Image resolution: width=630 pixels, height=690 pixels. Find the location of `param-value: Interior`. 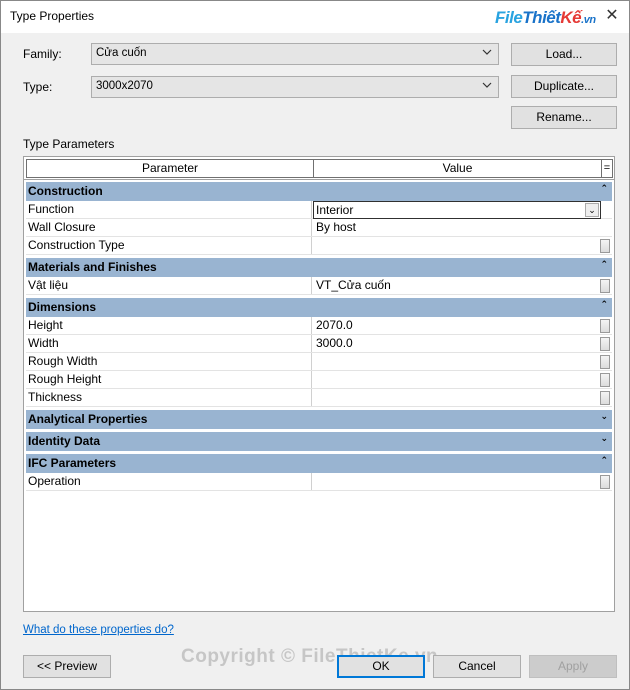

param-value: Interior is located at coordinates (335, 210).